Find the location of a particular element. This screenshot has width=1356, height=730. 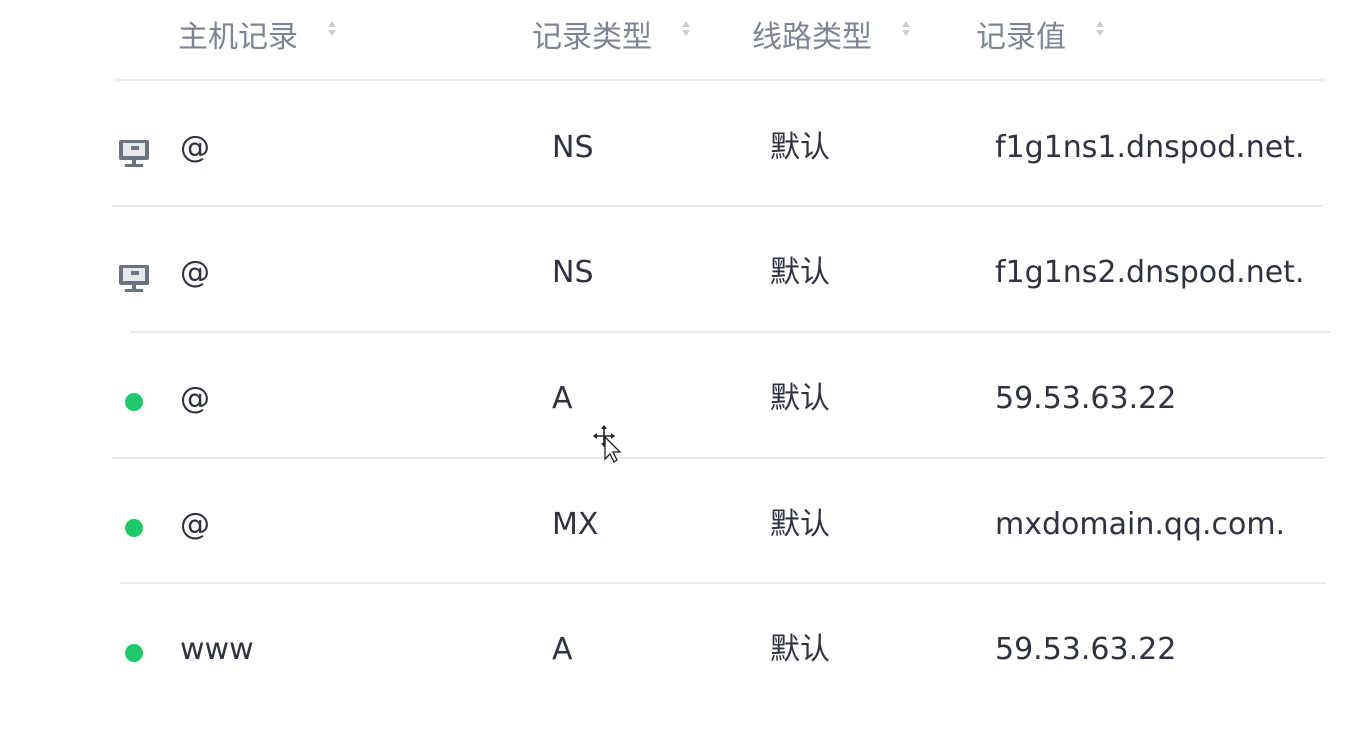

table-header: 主机记录 记录类型 线路类型 记录值 is located at coordinates (678, 40).